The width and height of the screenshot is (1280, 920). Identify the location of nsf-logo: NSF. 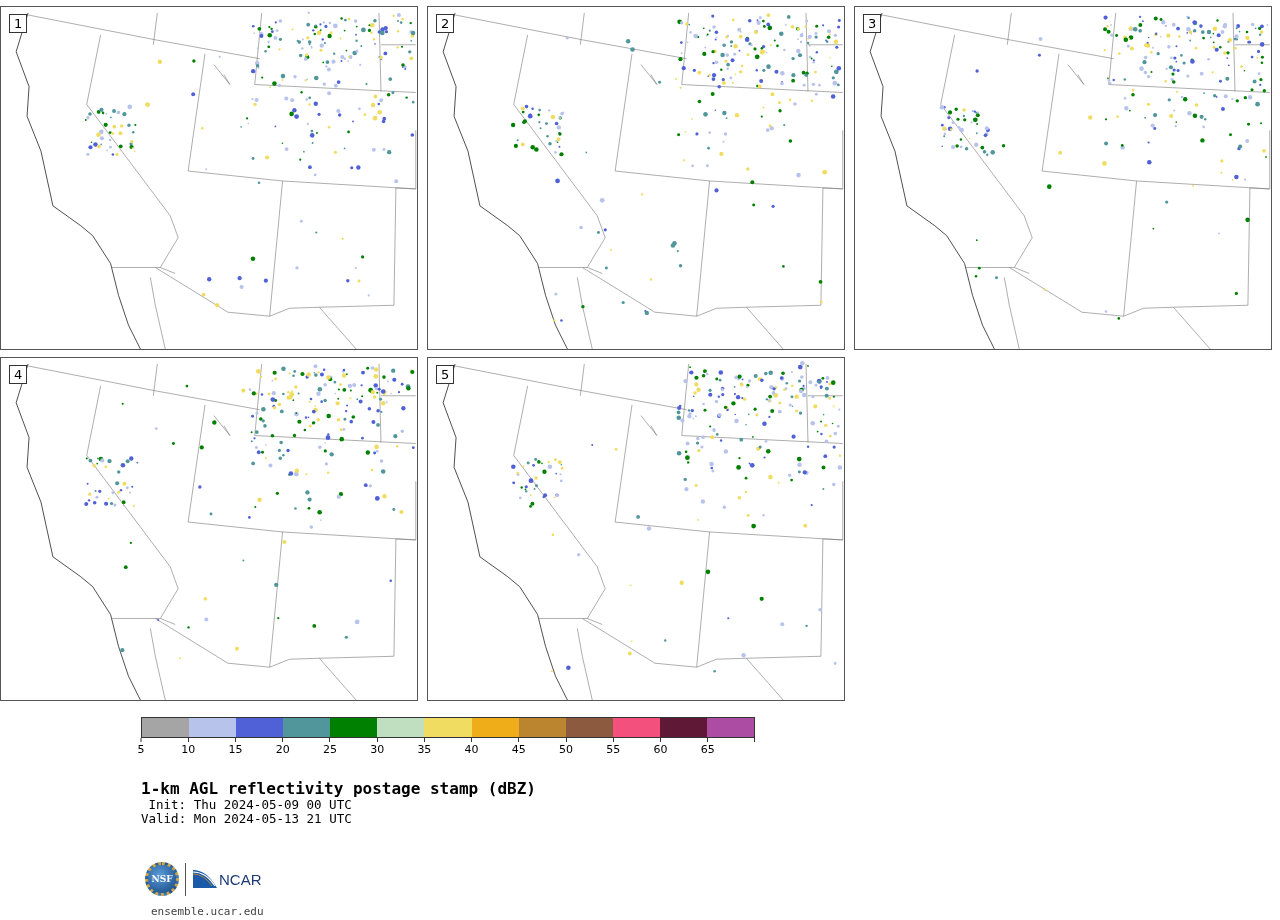
(162, 879).